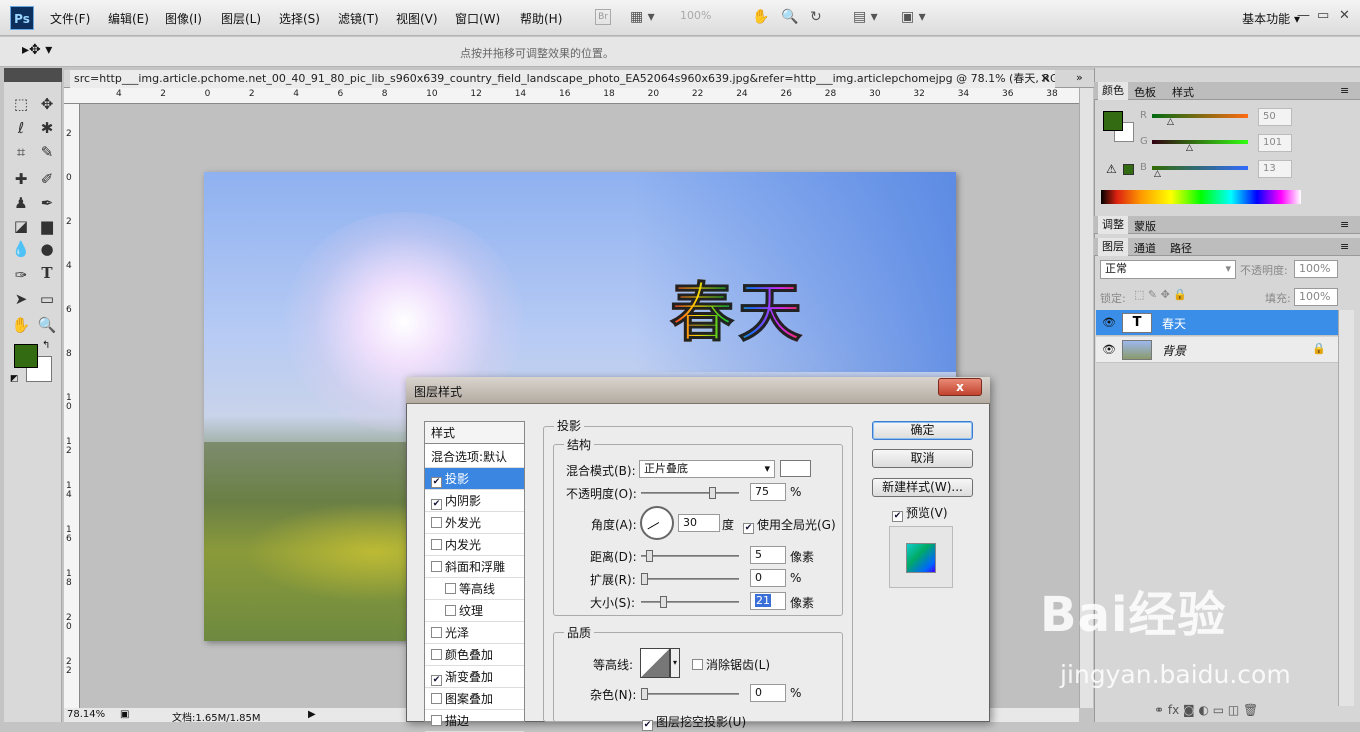  Describe the element at coordinates (1206, 710) in the screenshot. I see `layers-footer-icons: ⚭ fx ◙ ◐ ▭ ◫ 🗑` at that location.